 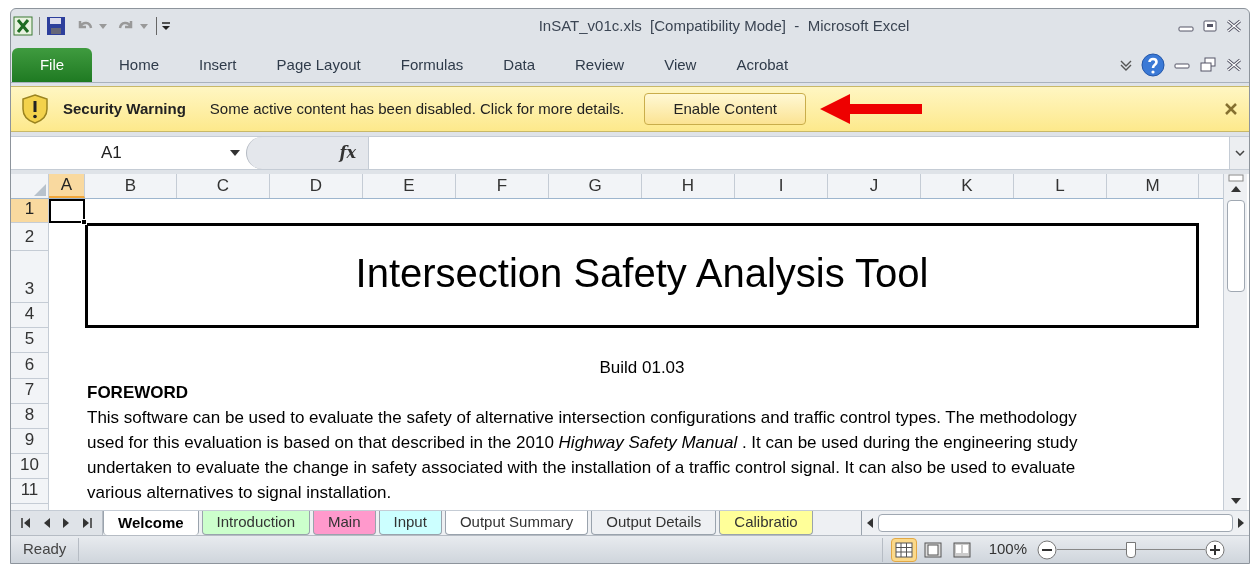 What do you see at coordinates (30, 416) in the screenshot?
I see `row-header: 8` at bounding box center [30, 416].